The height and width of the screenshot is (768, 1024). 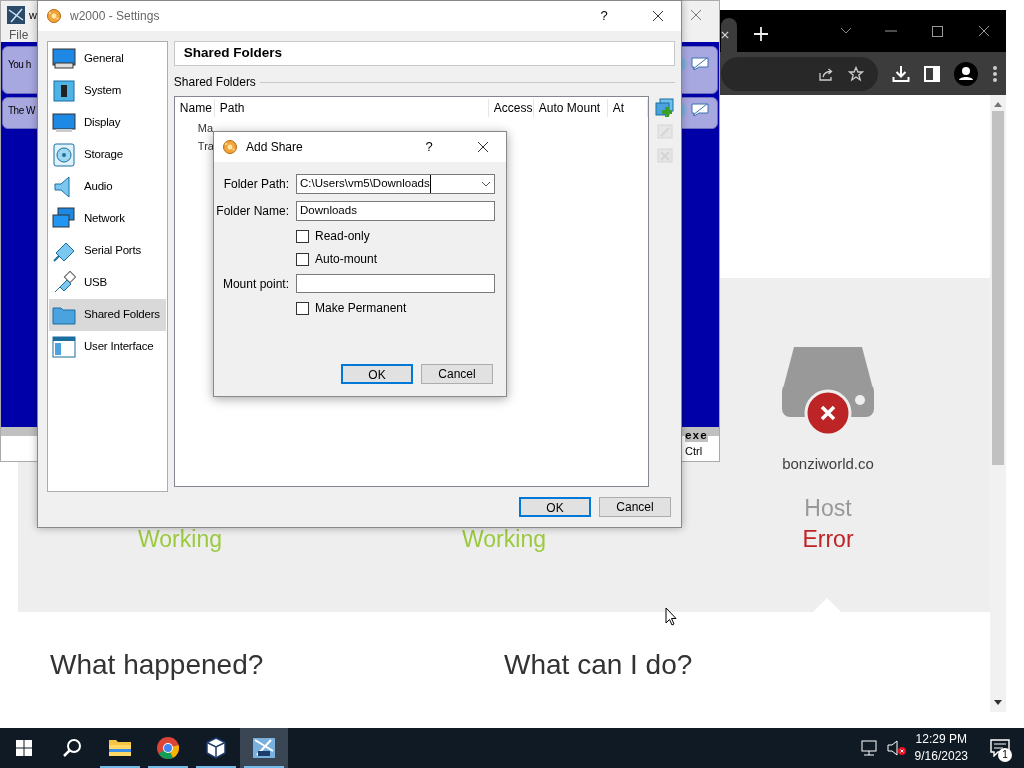 I want to click on windows-icon, so click(x=24, y=748).